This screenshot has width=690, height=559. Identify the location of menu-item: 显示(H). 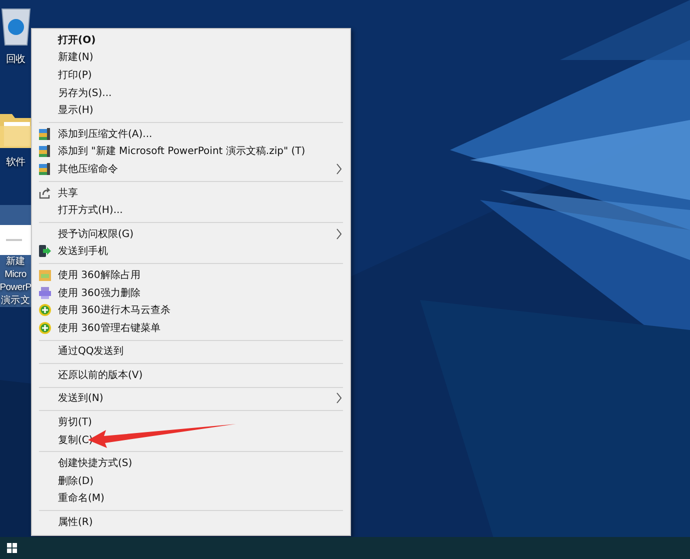
(191, 110).